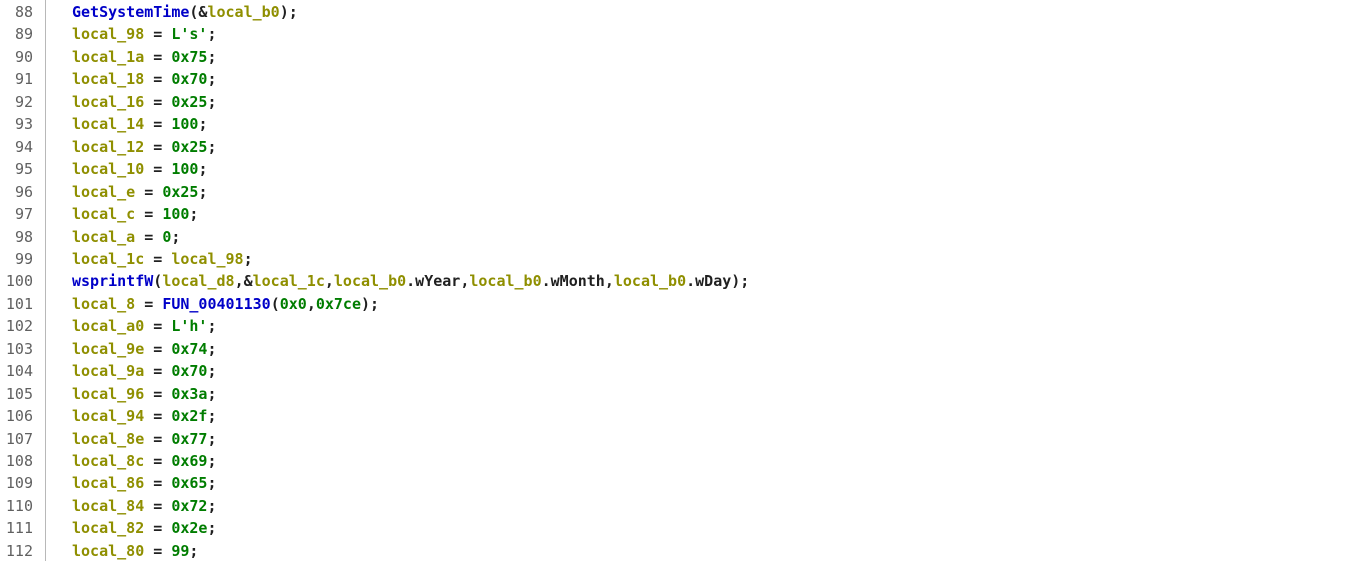  Describe the element at coordinates (674, 349) in the screenshot. I see `code-line: 103 local_9e = 0x74;` at that location.